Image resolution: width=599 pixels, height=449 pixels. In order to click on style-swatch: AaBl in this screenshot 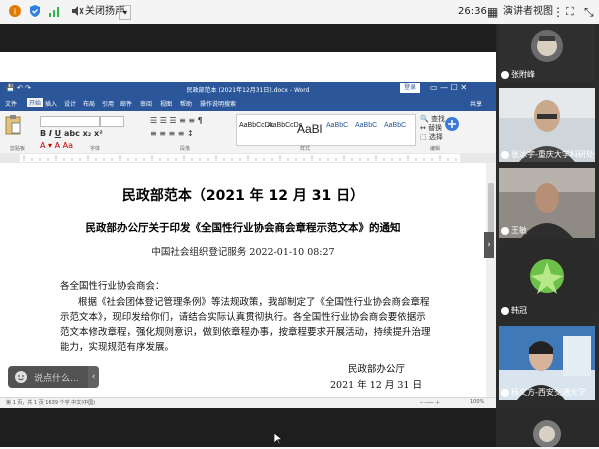, I will do `click(309, 129)`.